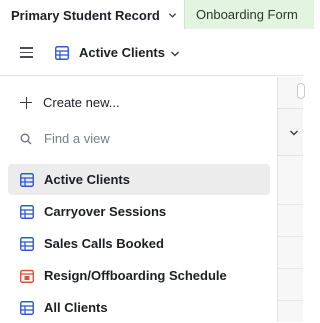 This screenshot has height=323, width=320. What do you see at coordinates (139, 179) in the screenshot?
I see `view-item: Active Clients` at bounding box center [139, 179].